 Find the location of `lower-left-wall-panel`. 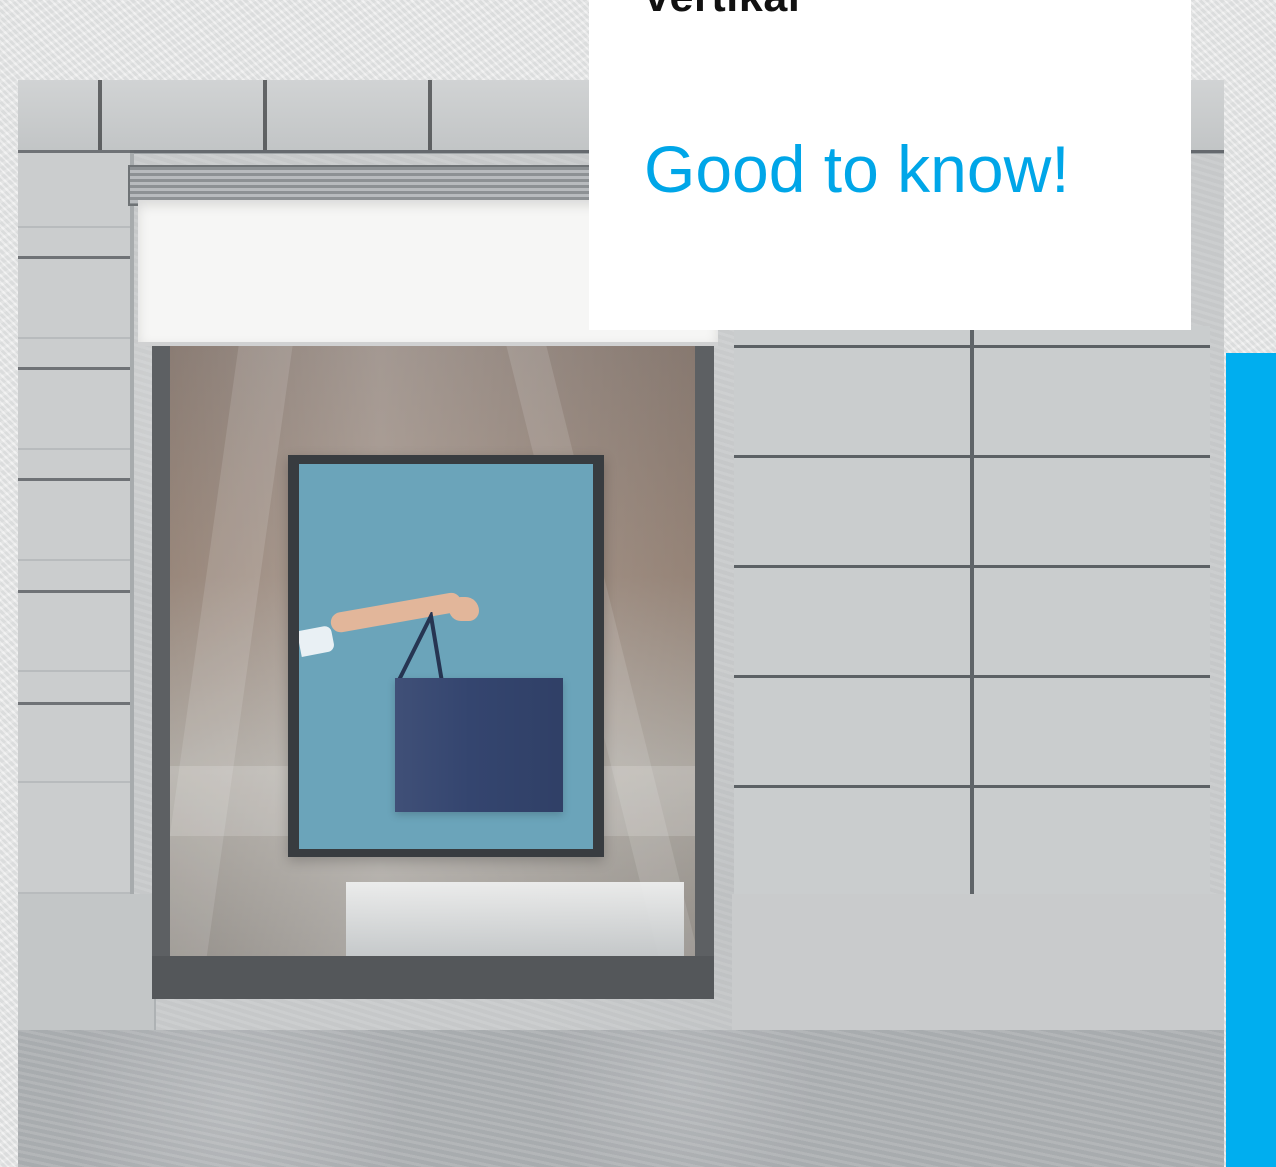

lower-left-wall-panel is located at coordinates (87, 962).